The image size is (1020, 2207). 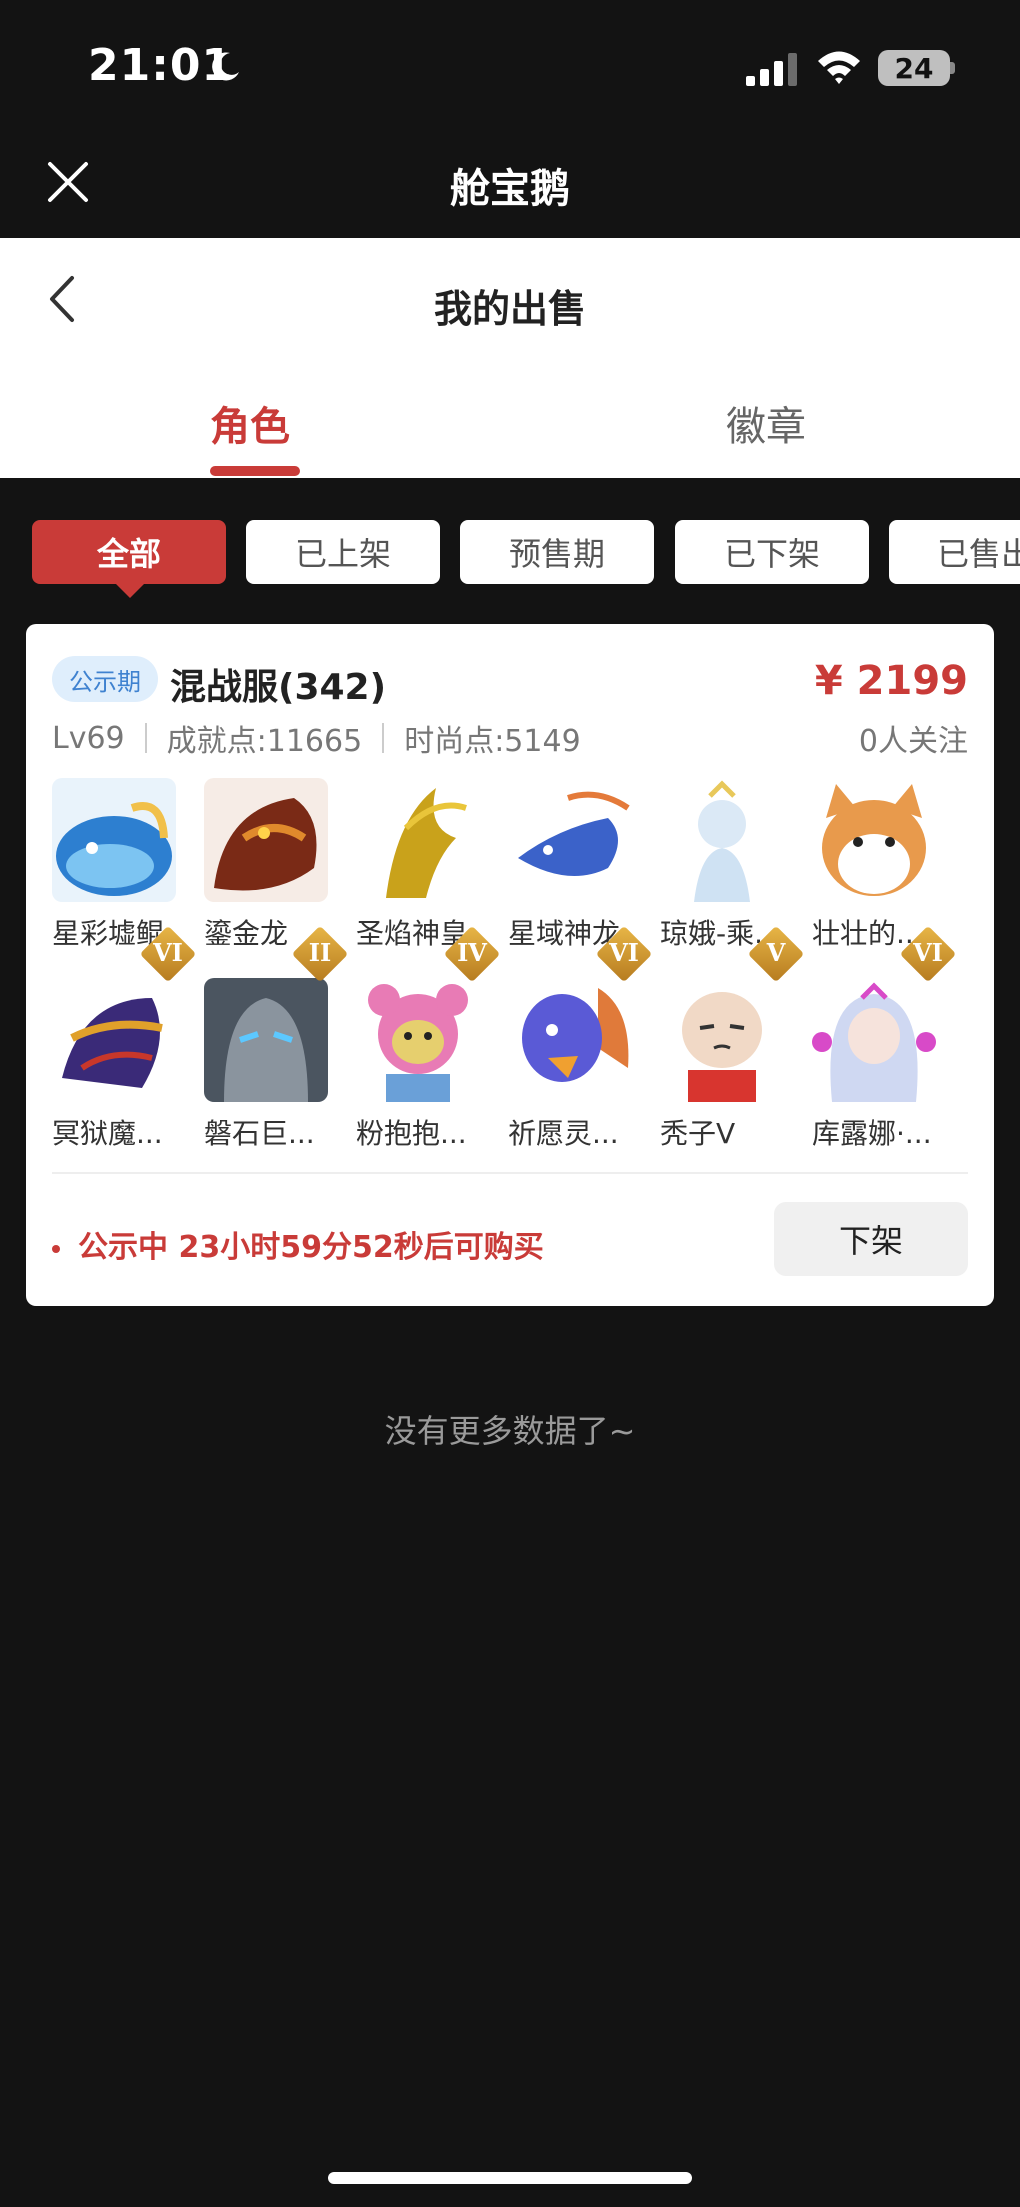 What do you see at coordinates (88, 738) in the screenshot?
I see `level-text: Lv69` at bounding box center [88, 738].